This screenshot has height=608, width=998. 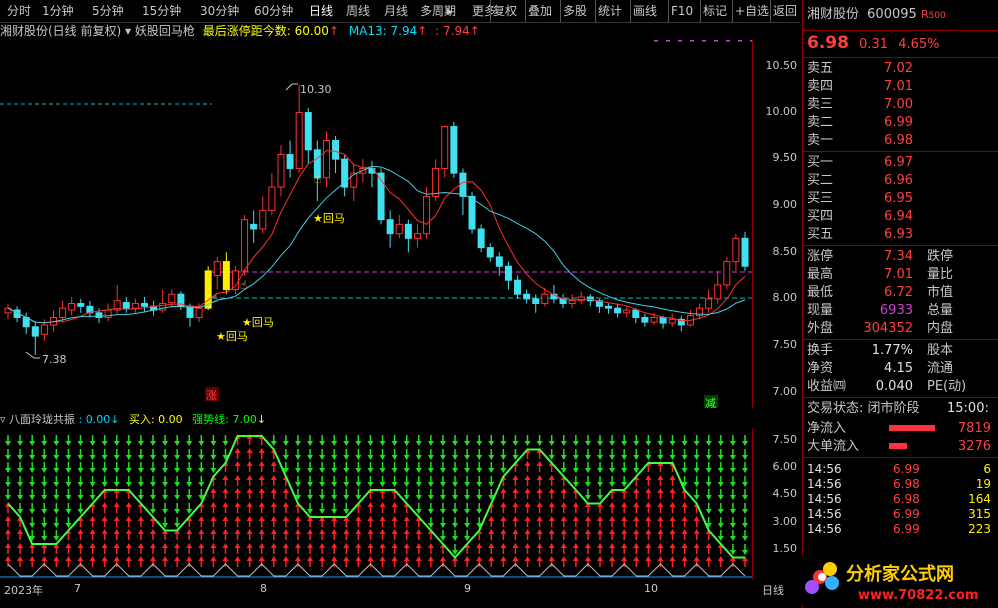 I want to click on sub-indicator-name: 八面玲珑共振, so click(x=42, y=419).